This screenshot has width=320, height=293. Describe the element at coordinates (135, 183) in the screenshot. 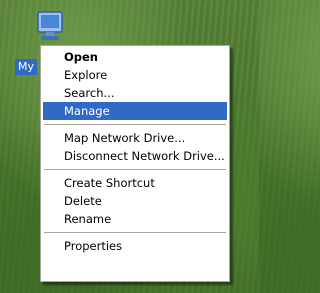

I see `menu-item-create-shortcut: Create Shortcut` at that location.